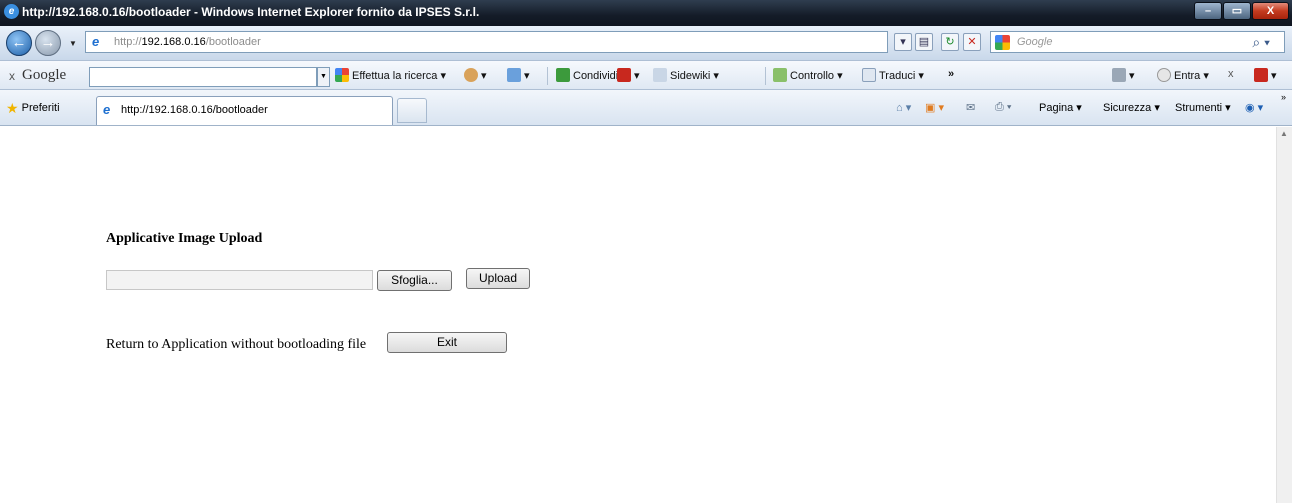 The width and height of the screenshot is (1292, 503). What do you see at coordinates (194, 110) in the screenshot?
I see `tab-title: http://192.168.0.16/bootloader` at bounding box center [194, 110].